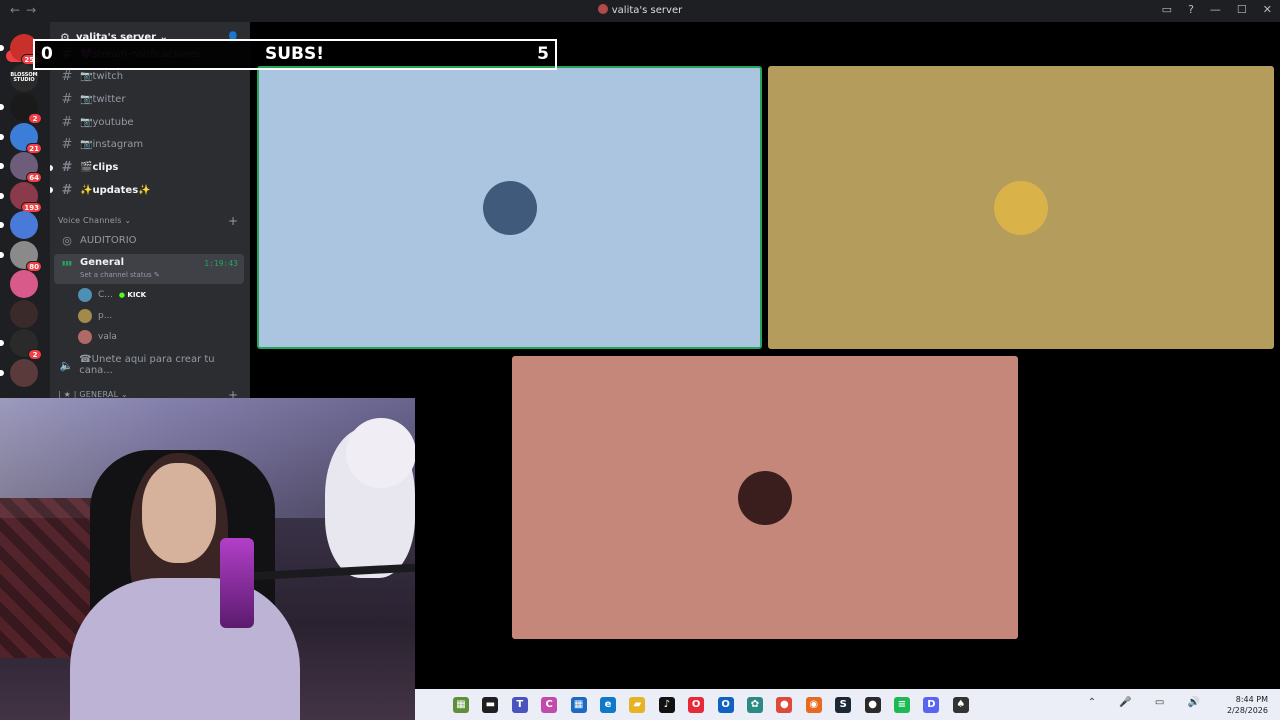 The width and height of the screenshot is (1280, 720). Describe the element at coordinates (602, 9) in the screenshot. I see `server-icon` at that location.